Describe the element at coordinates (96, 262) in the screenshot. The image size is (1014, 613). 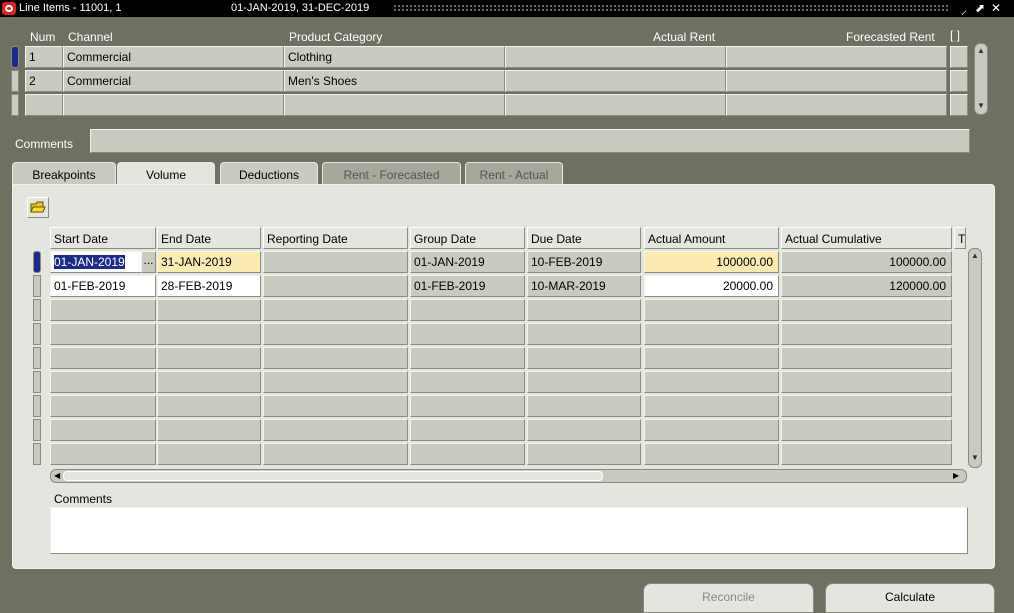
I see `start-date-field: 01-JAN-2019` at that location.